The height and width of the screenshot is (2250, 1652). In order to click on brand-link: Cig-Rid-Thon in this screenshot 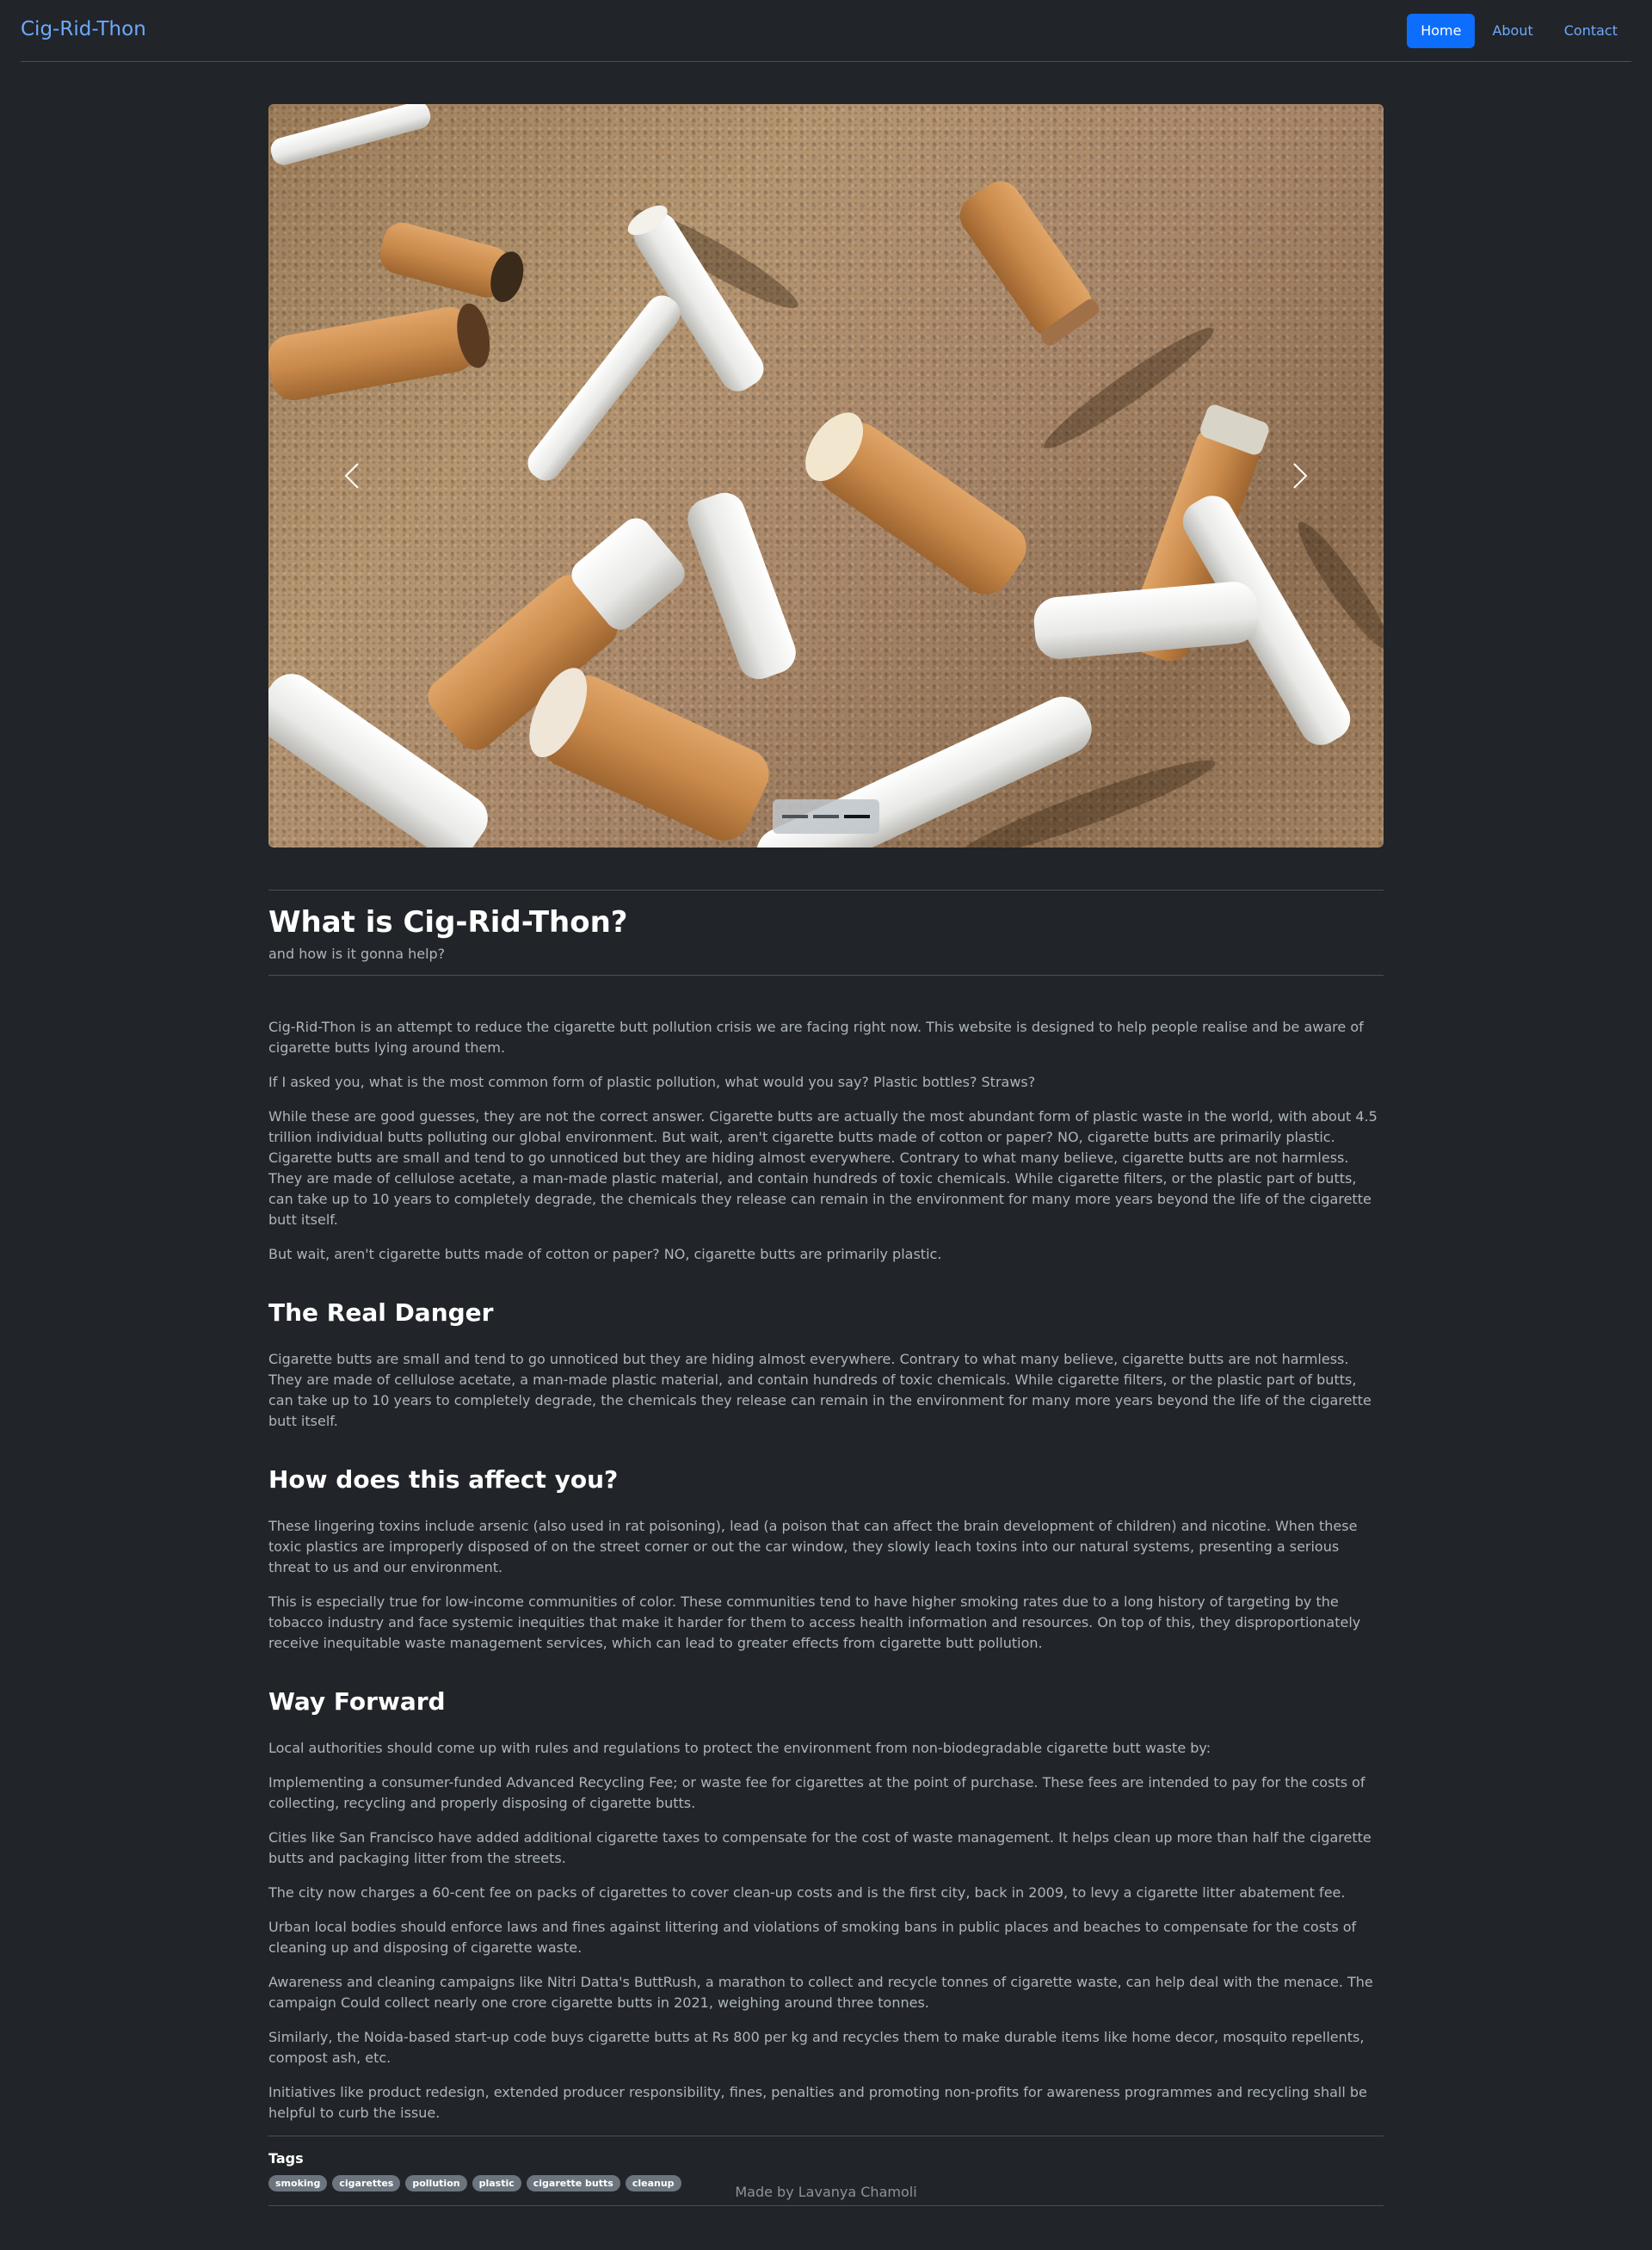, I will do `click(83, 29)`.